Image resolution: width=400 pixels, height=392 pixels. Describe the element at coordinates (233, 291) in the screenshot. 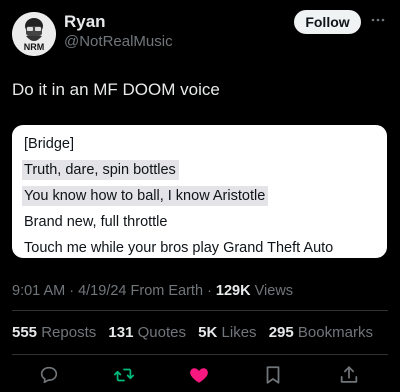

I see `views-count: 129K` at that location.